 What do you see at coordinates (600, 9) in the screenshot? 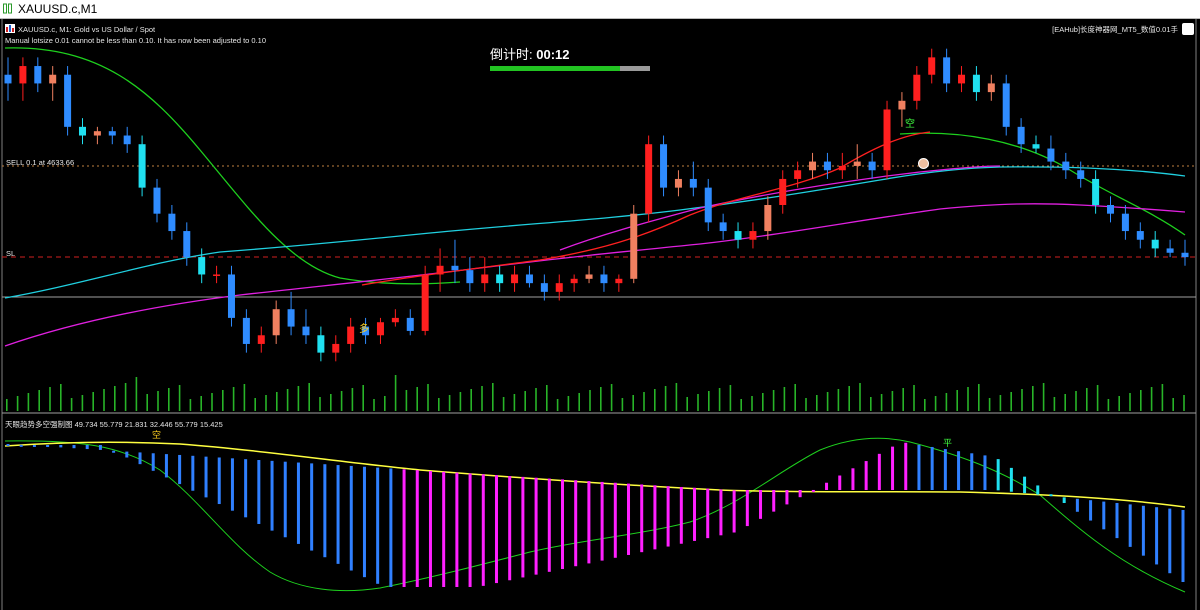
I see `window-titlebar: XAUUSD.c,M1` at bounding box center [600, 9].